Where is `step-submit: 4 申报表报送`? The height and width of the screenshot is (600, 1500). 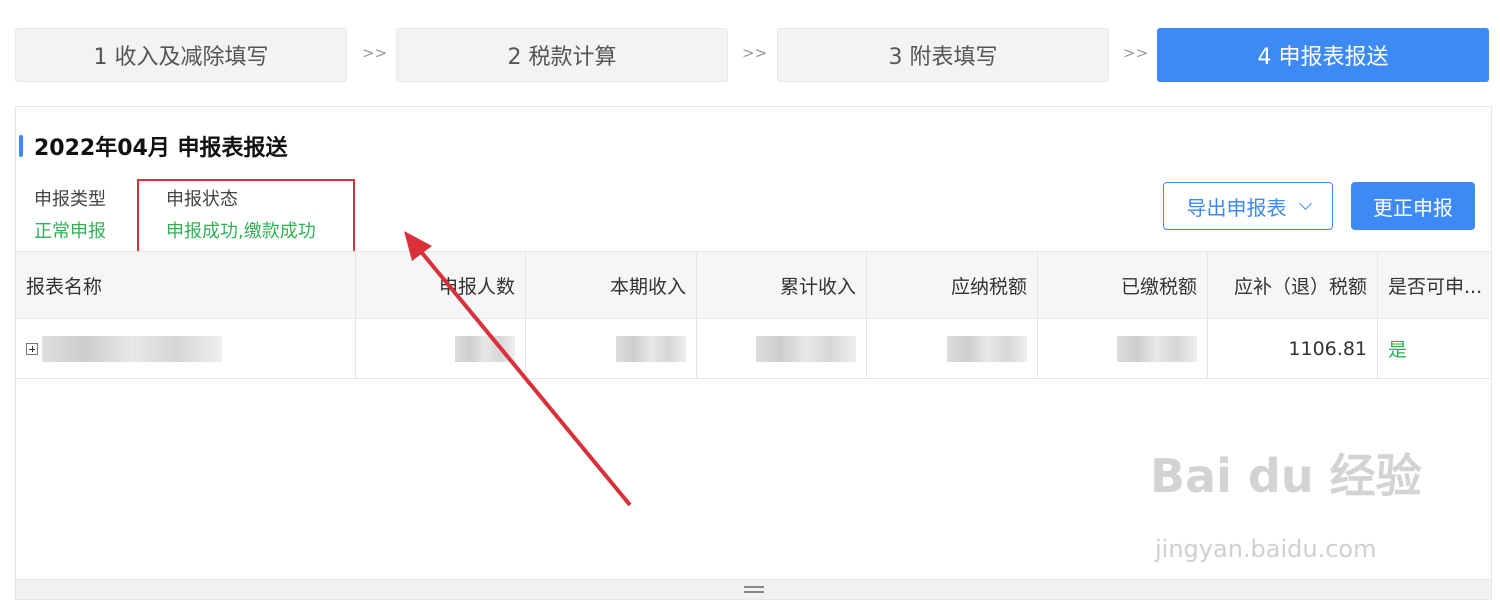
step-submit: 4 申报表报送 is located at coordinates (1323, 55).